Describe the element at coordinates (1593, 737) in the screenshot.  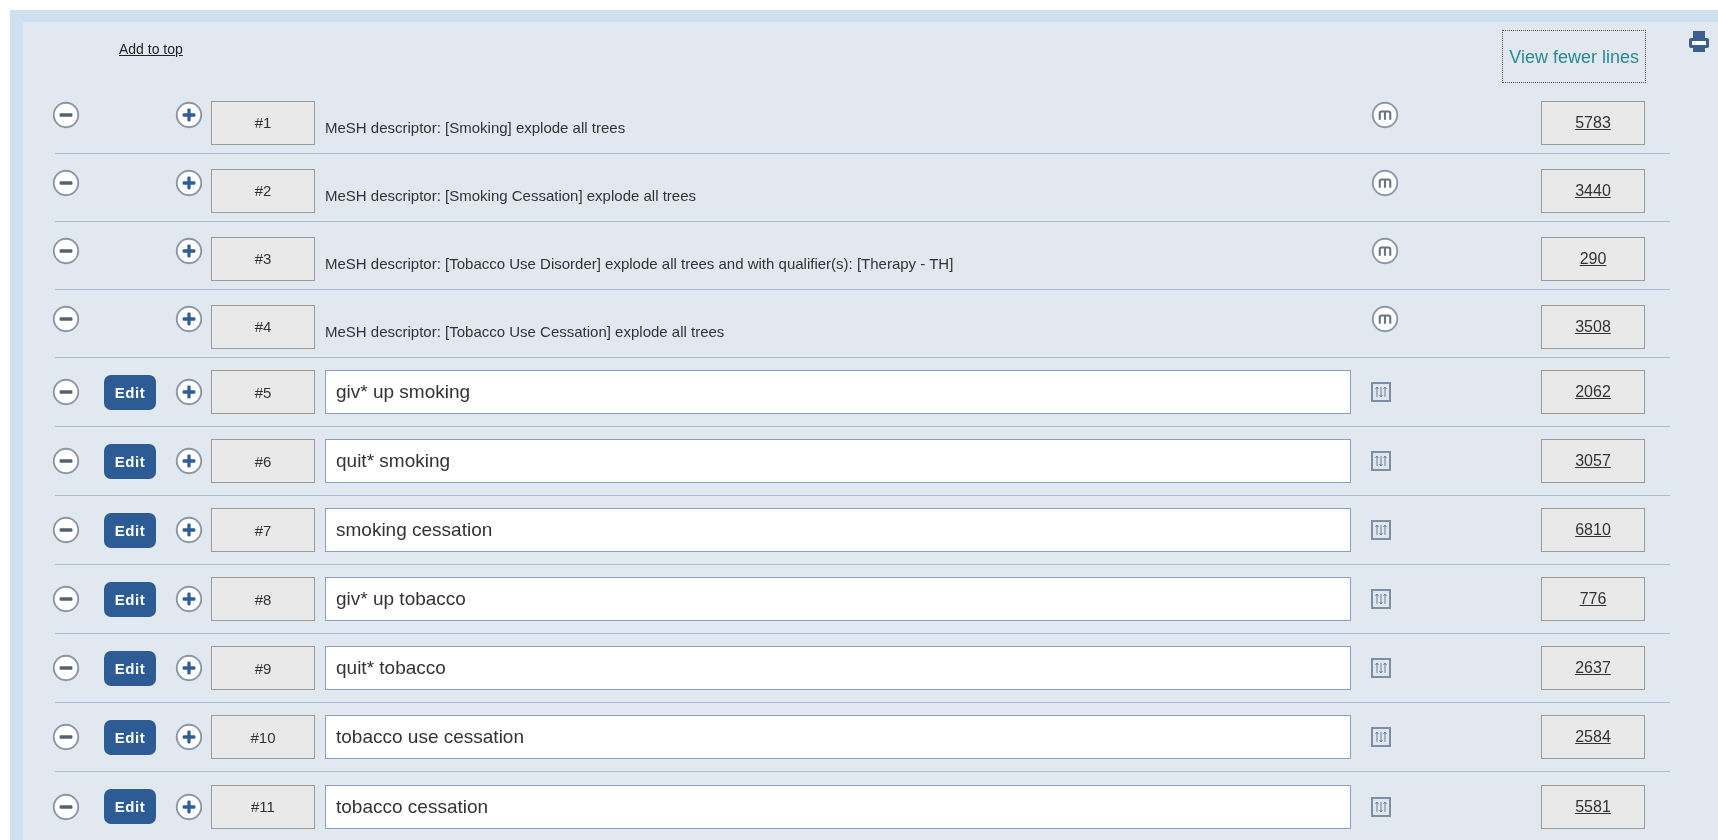
I see `result-count-link: 2584` at that location.